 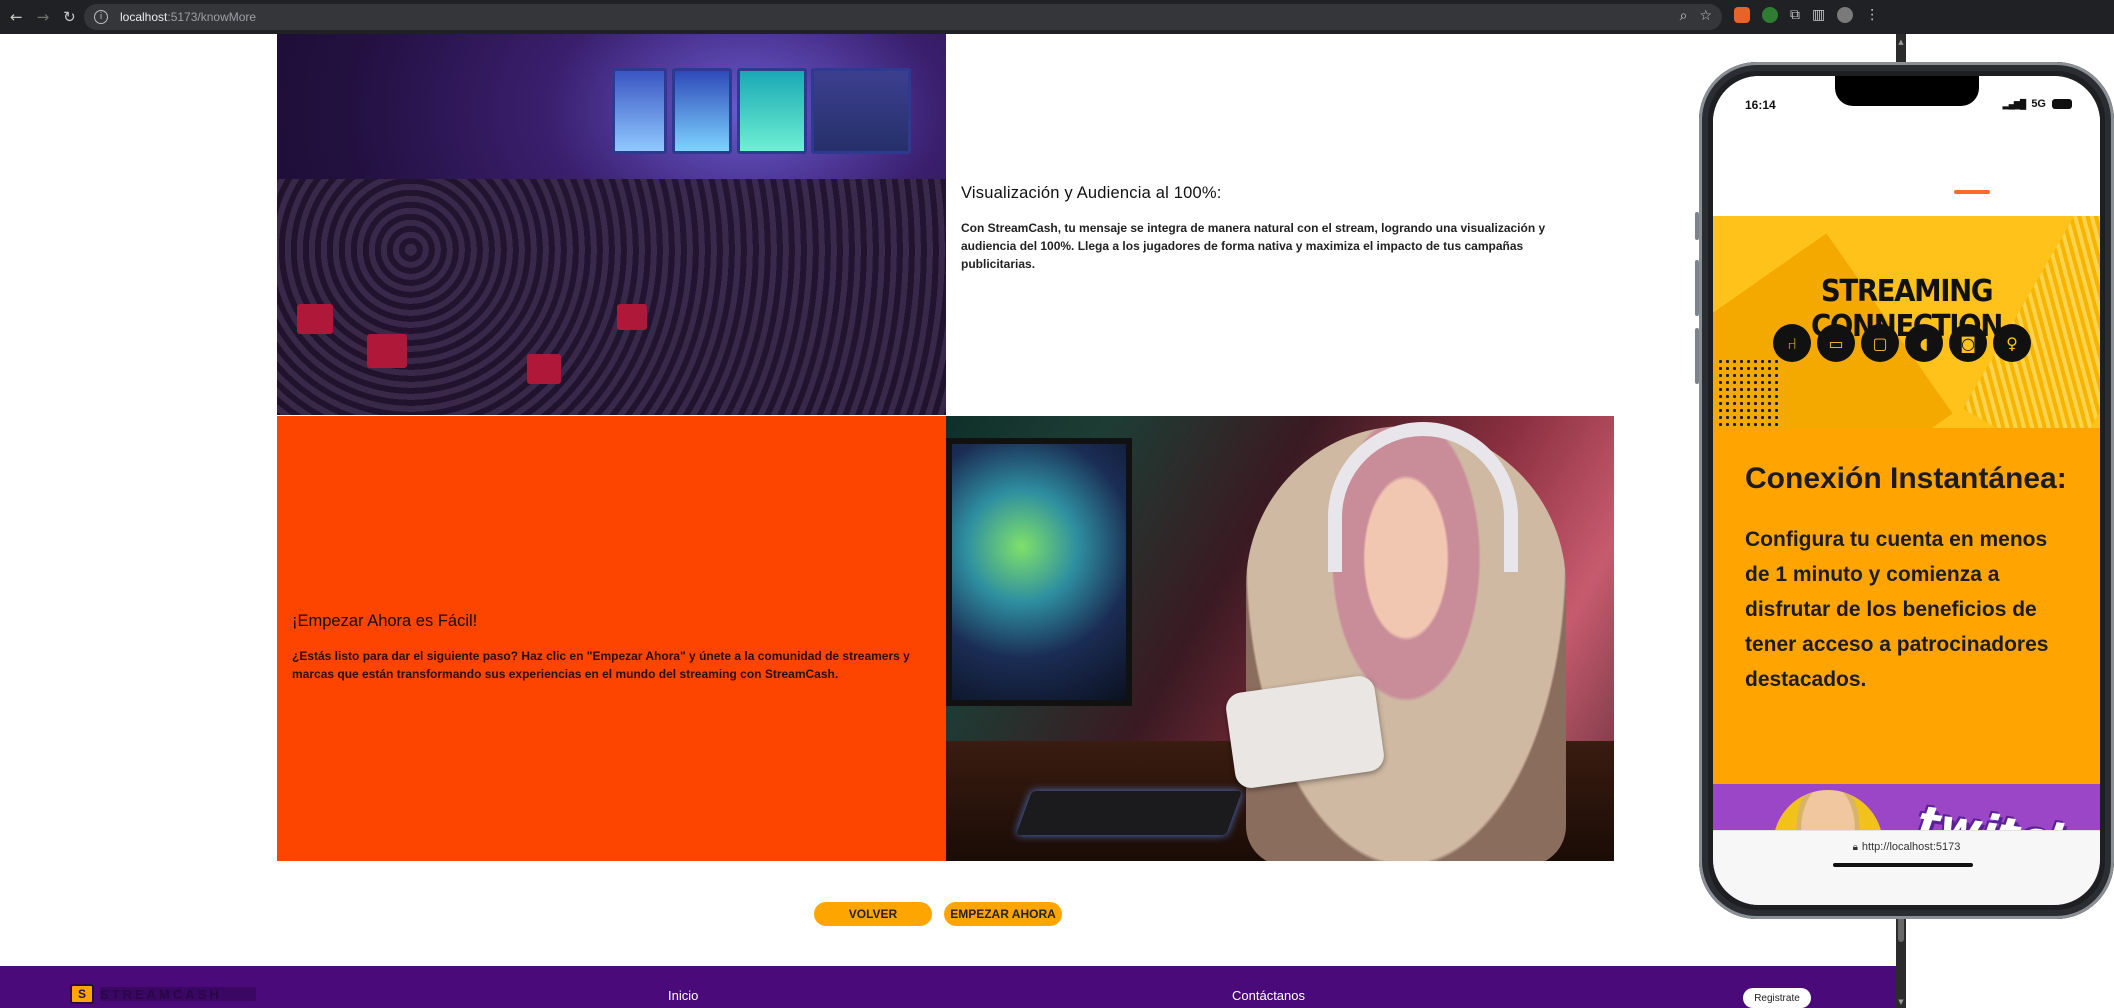 What do you see at coordinates (2014, 103) in the screenshot?
I see `signal-icon: ▂▄▆█` at bounding box center [2014, 103].